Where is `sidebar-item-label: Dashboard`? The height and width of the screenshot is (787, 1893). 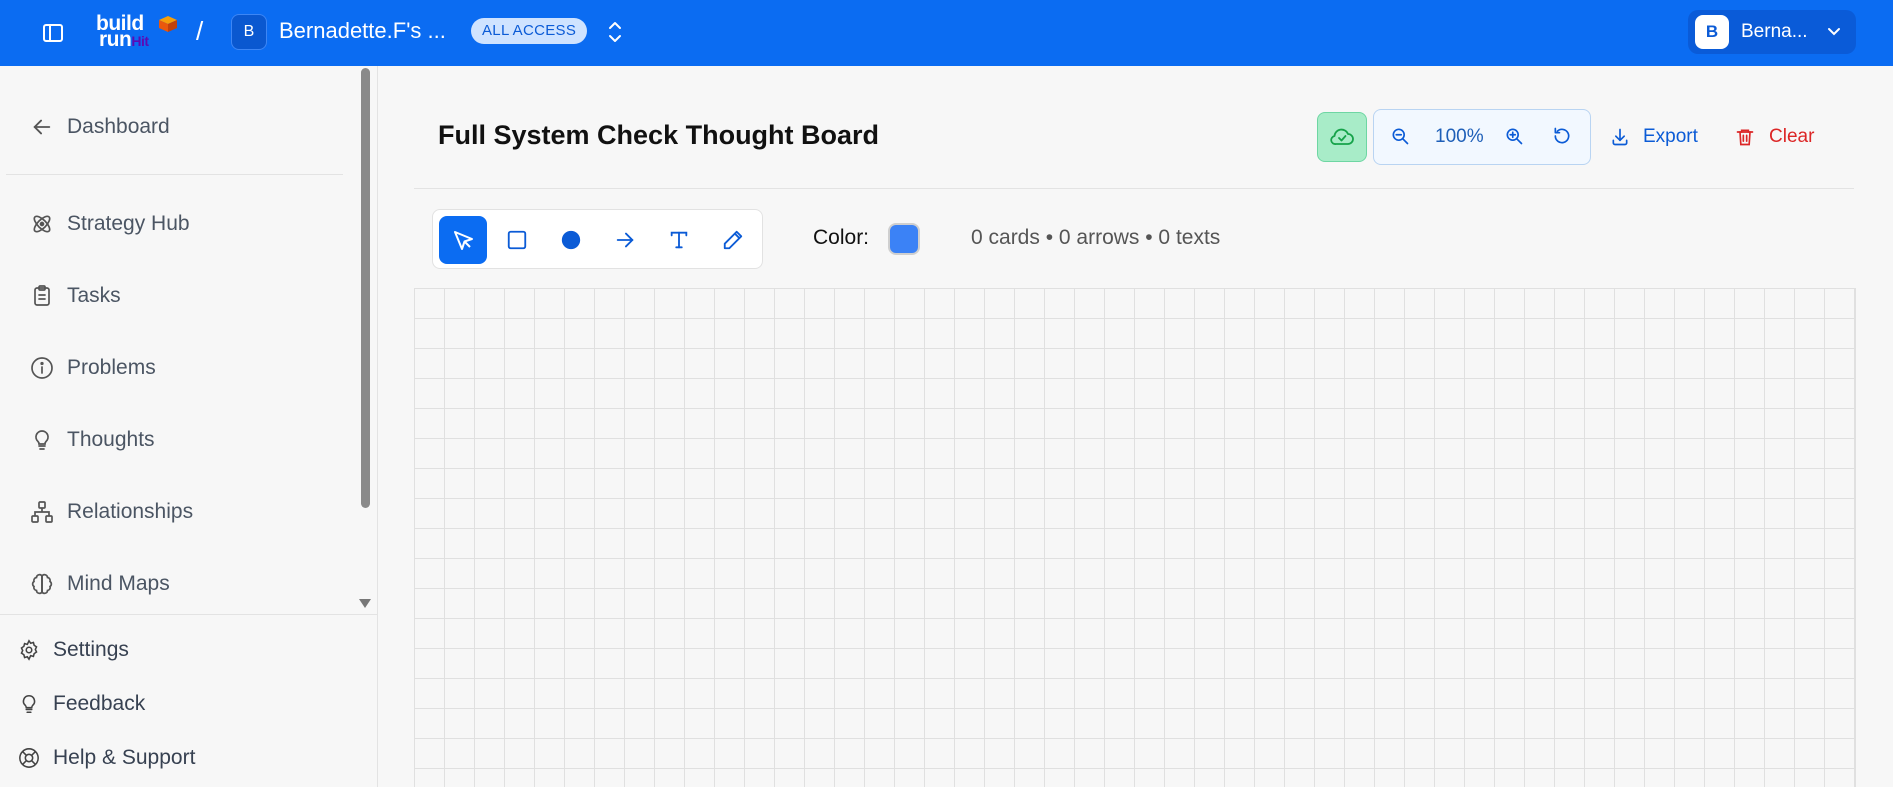
sidebar-item-label: Dashboard is located at coordinates (118, 126).